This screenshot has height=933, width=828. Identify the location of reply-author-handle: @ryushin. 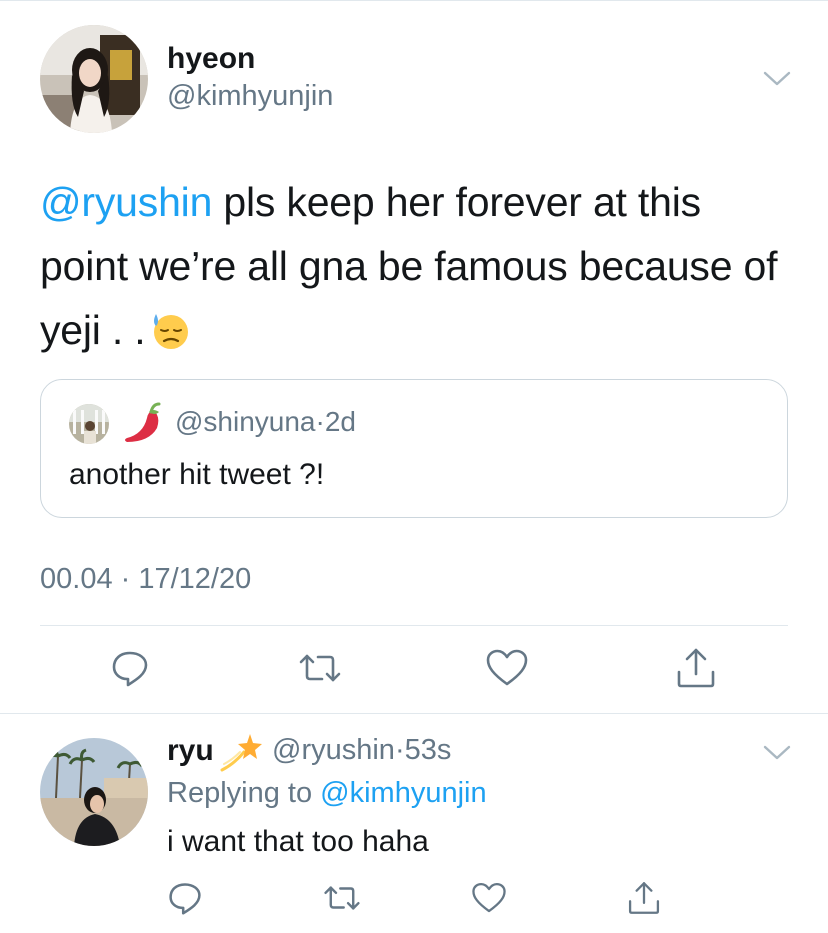
(333, 750).